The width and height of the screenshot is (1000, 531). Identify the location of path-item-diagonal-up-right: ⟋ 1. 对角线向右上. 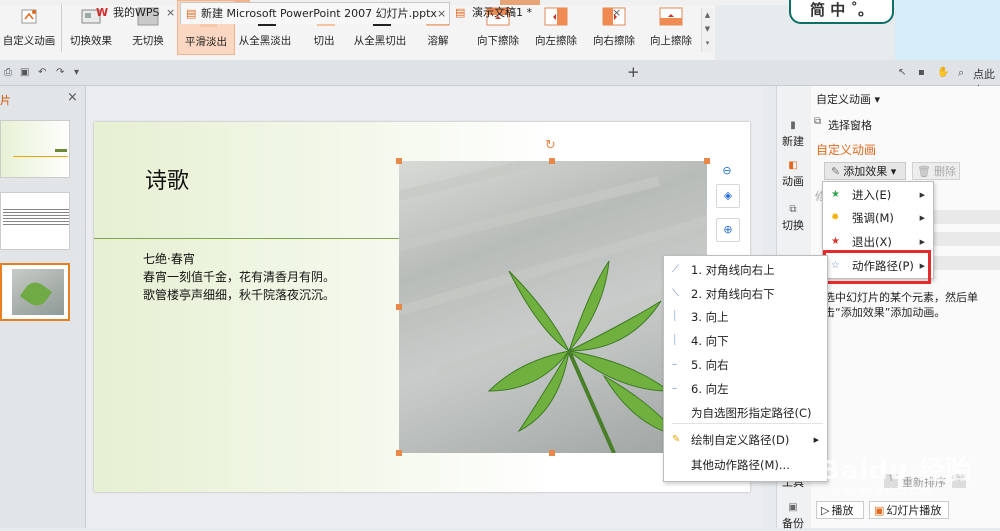
(745, 270).